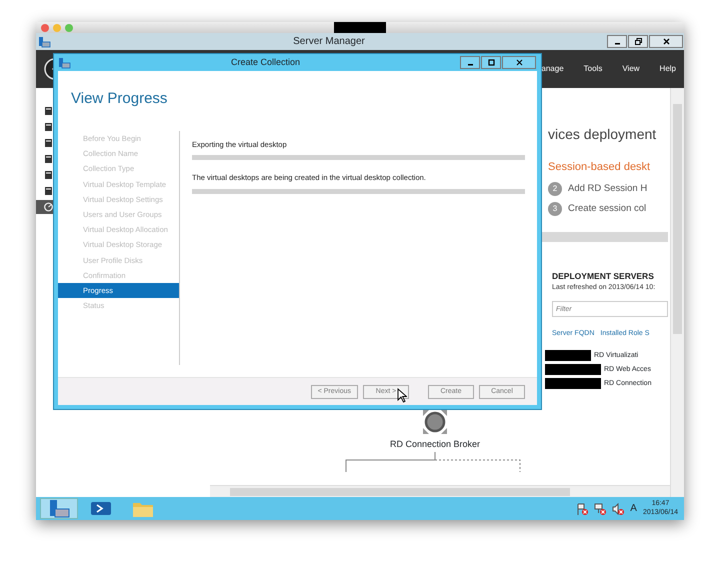  I want to click on section-heading: vices deployment, so click(603, 134).